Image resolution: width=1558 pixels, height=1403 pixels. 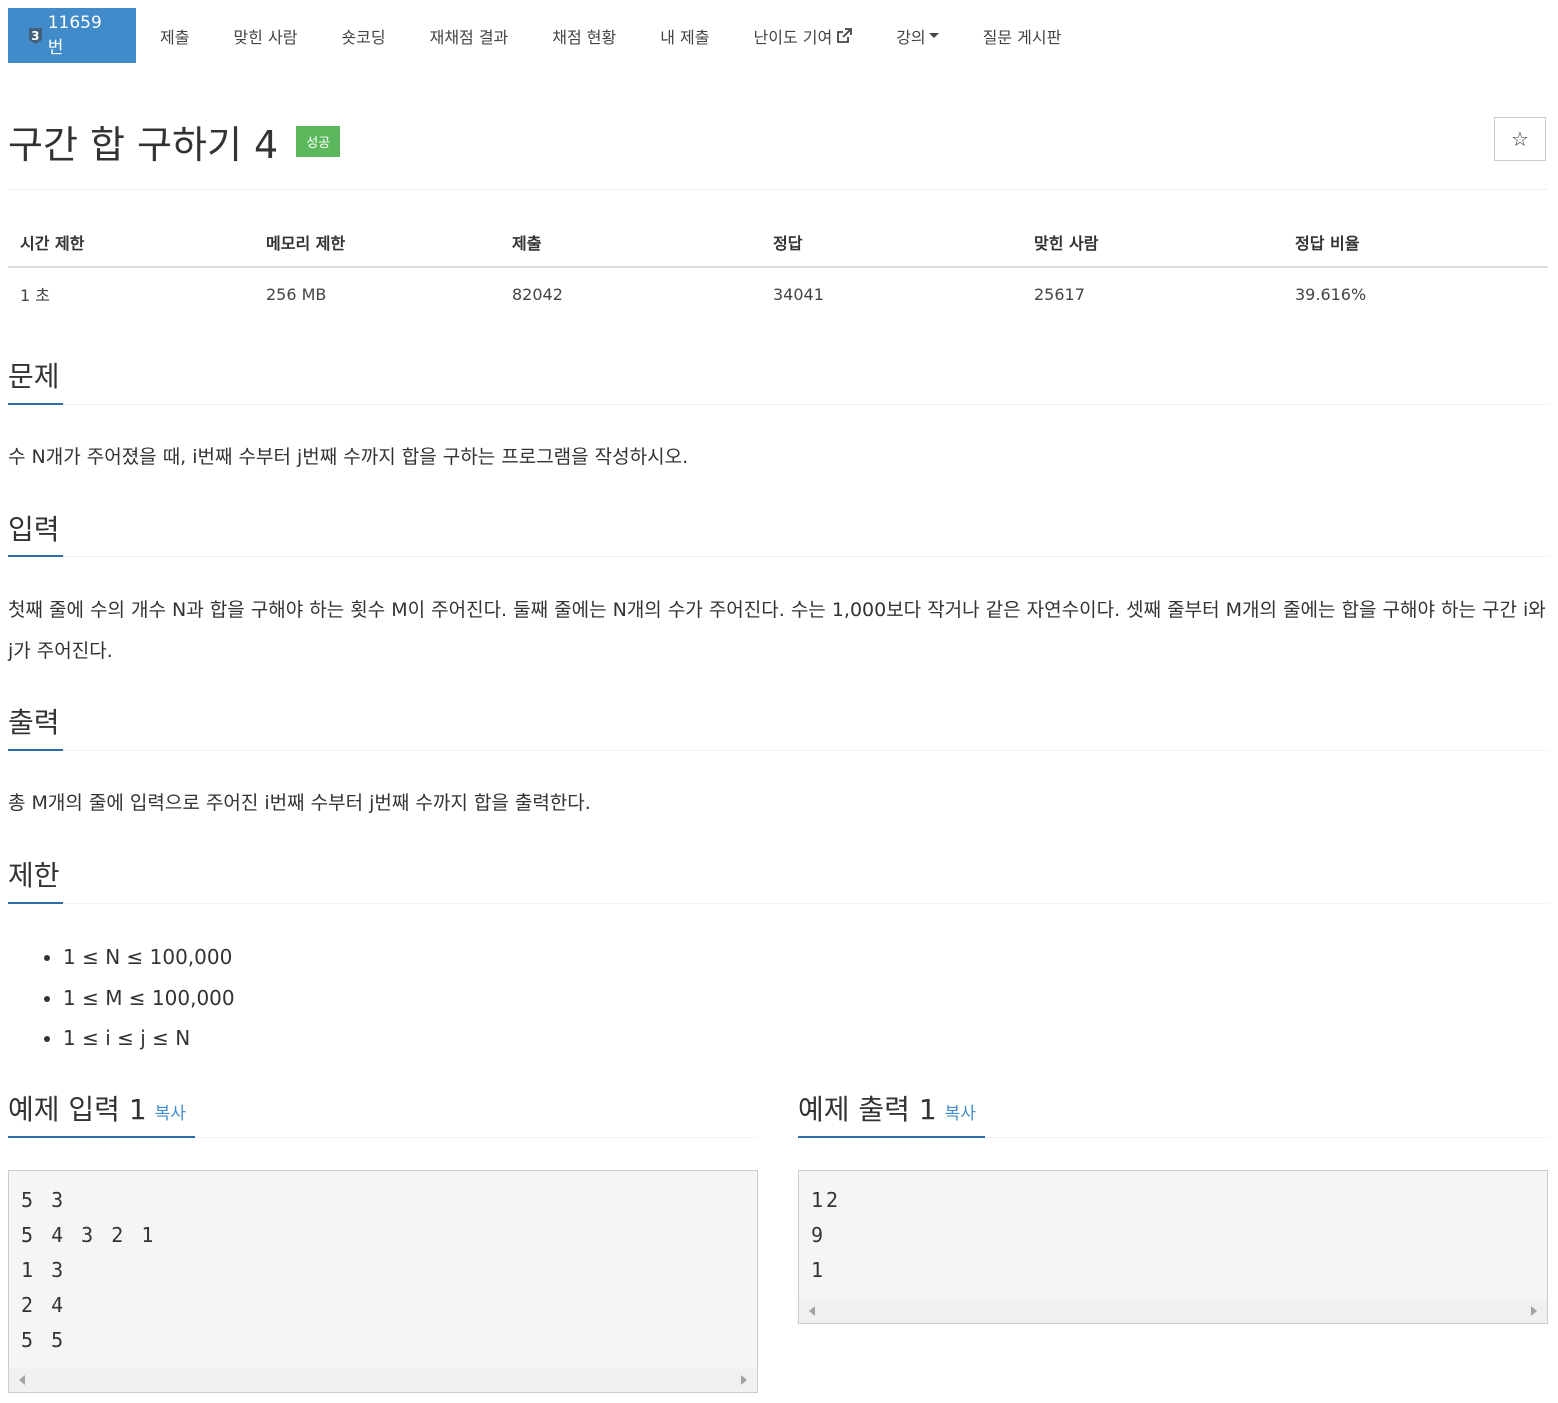 What do you see at coordinates (44, 1340) in the screenshot?
I see `code-line: 5 5` at bounding box center [44, 1340].